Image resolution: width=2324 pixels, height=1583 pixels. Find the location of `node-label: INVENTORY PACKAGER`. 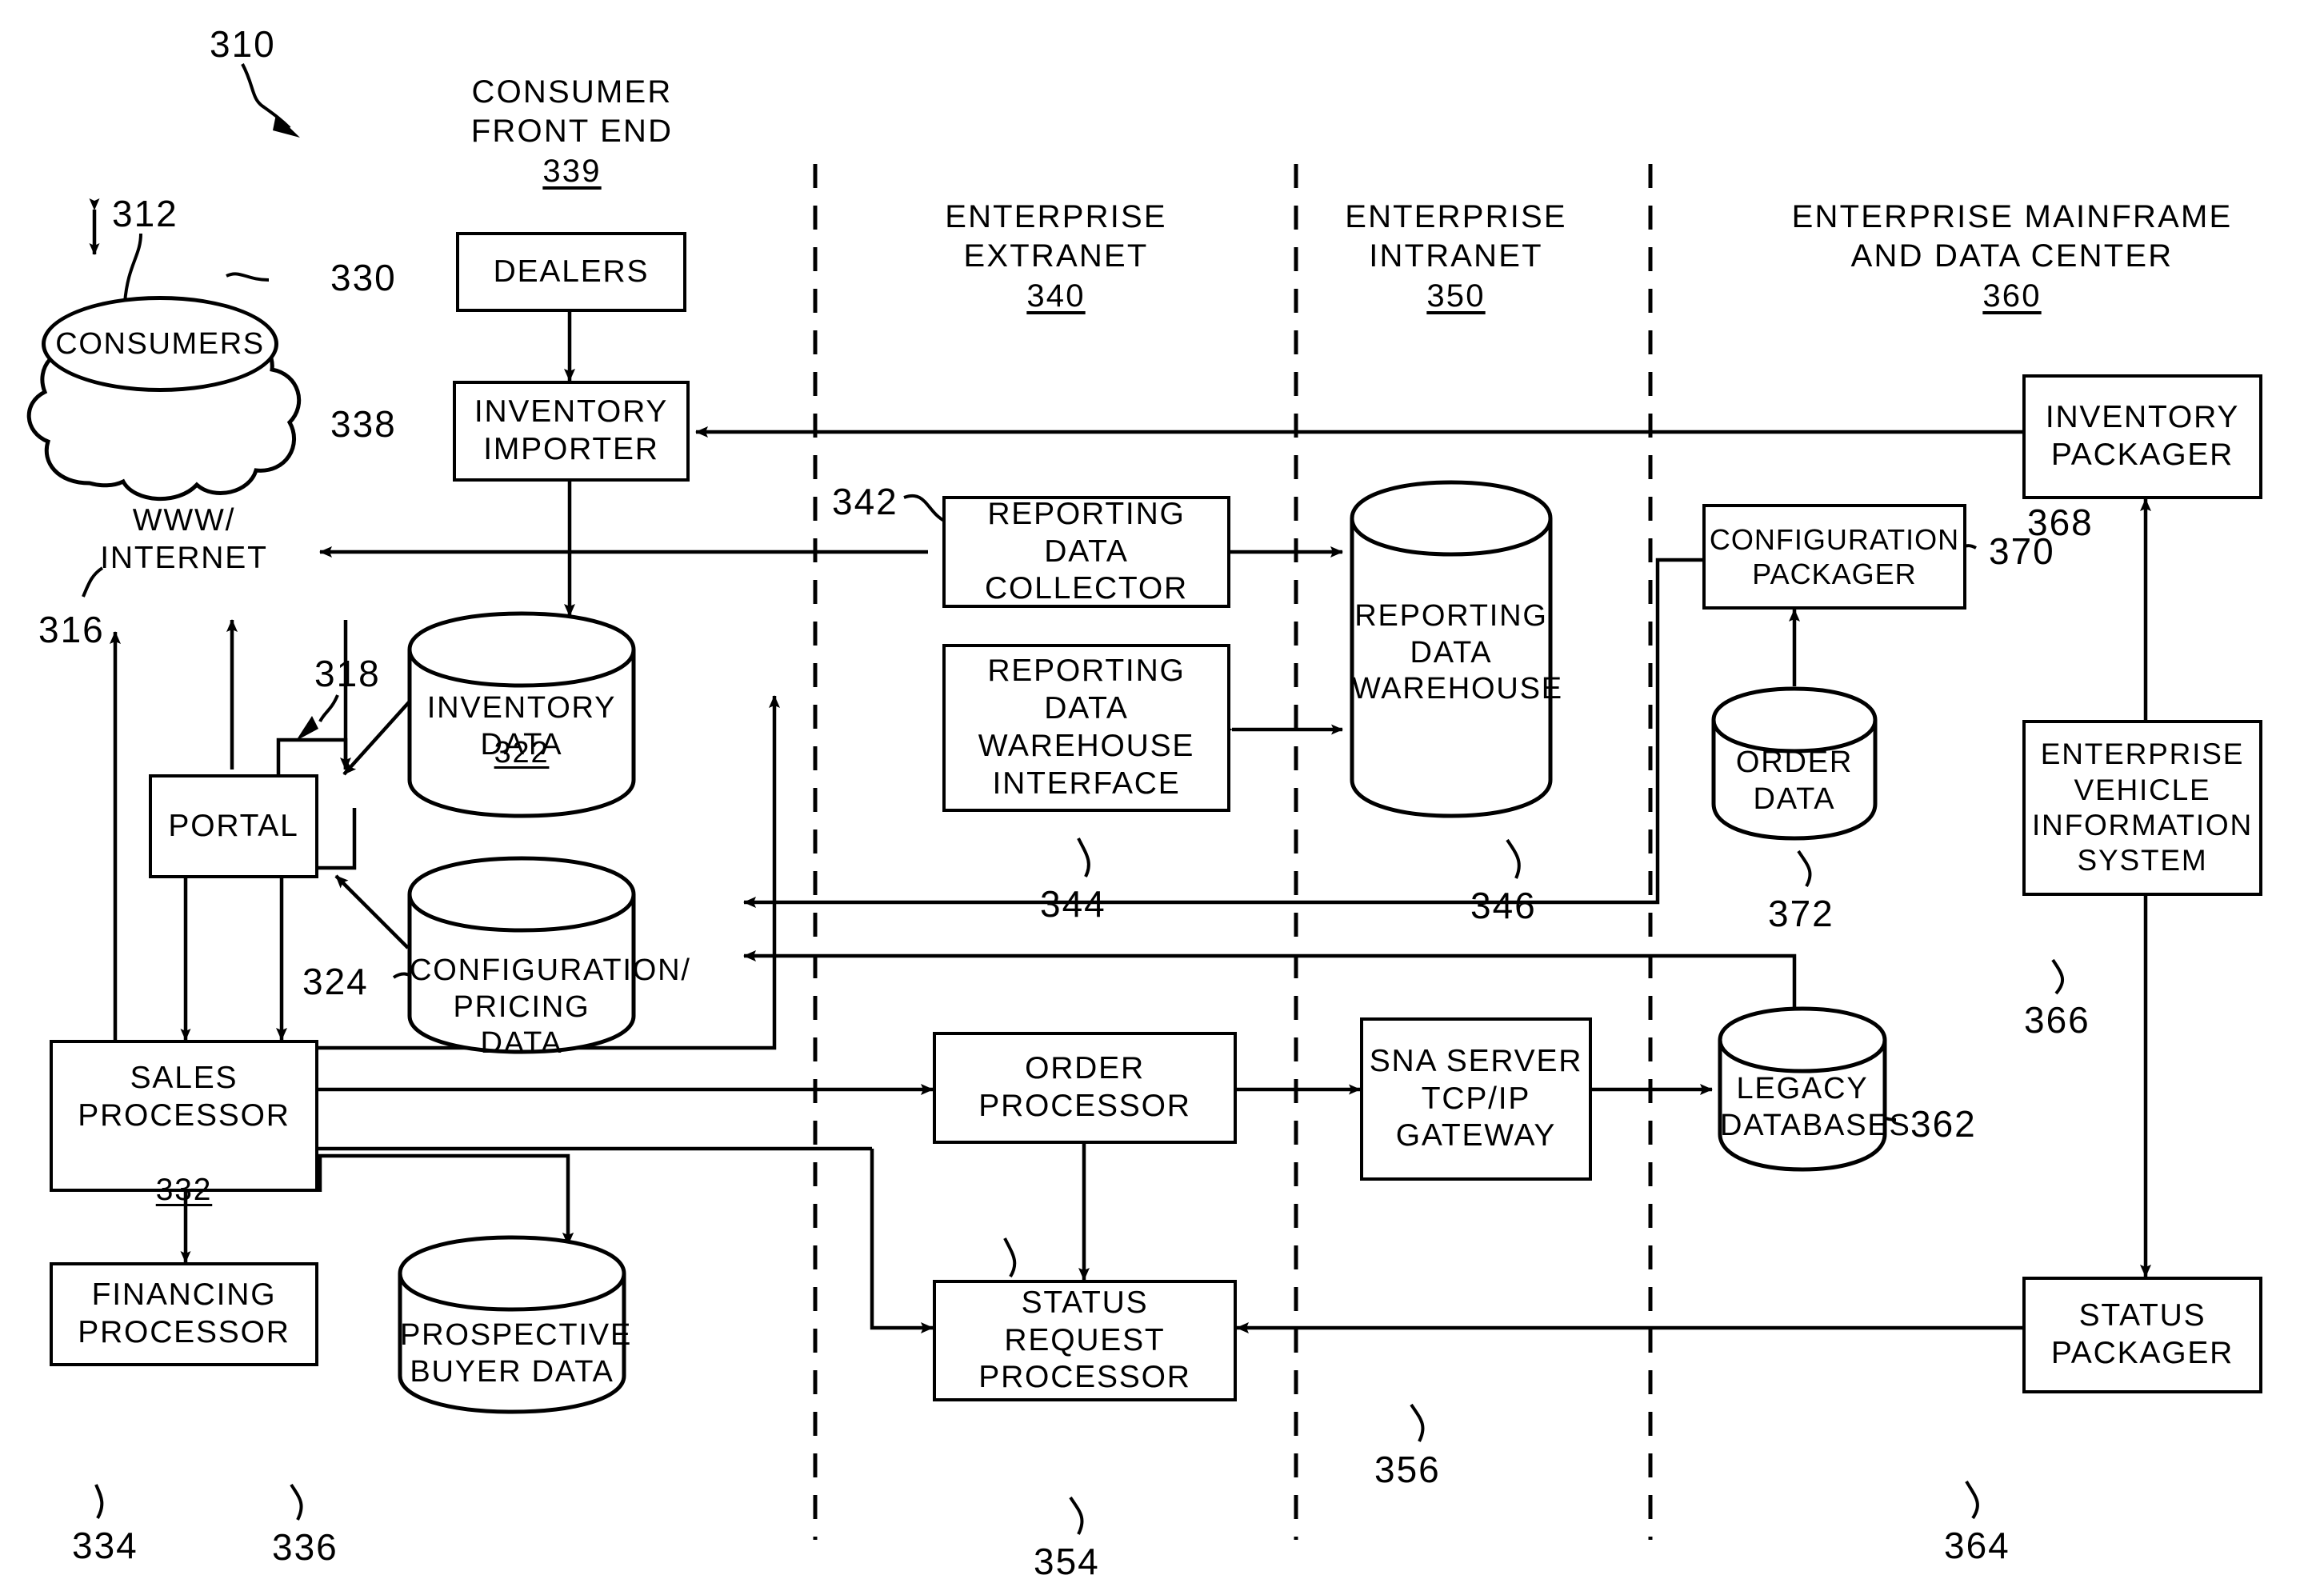

node-label: INVENTORY PACKAGER is located at coordinates (2142, 436).